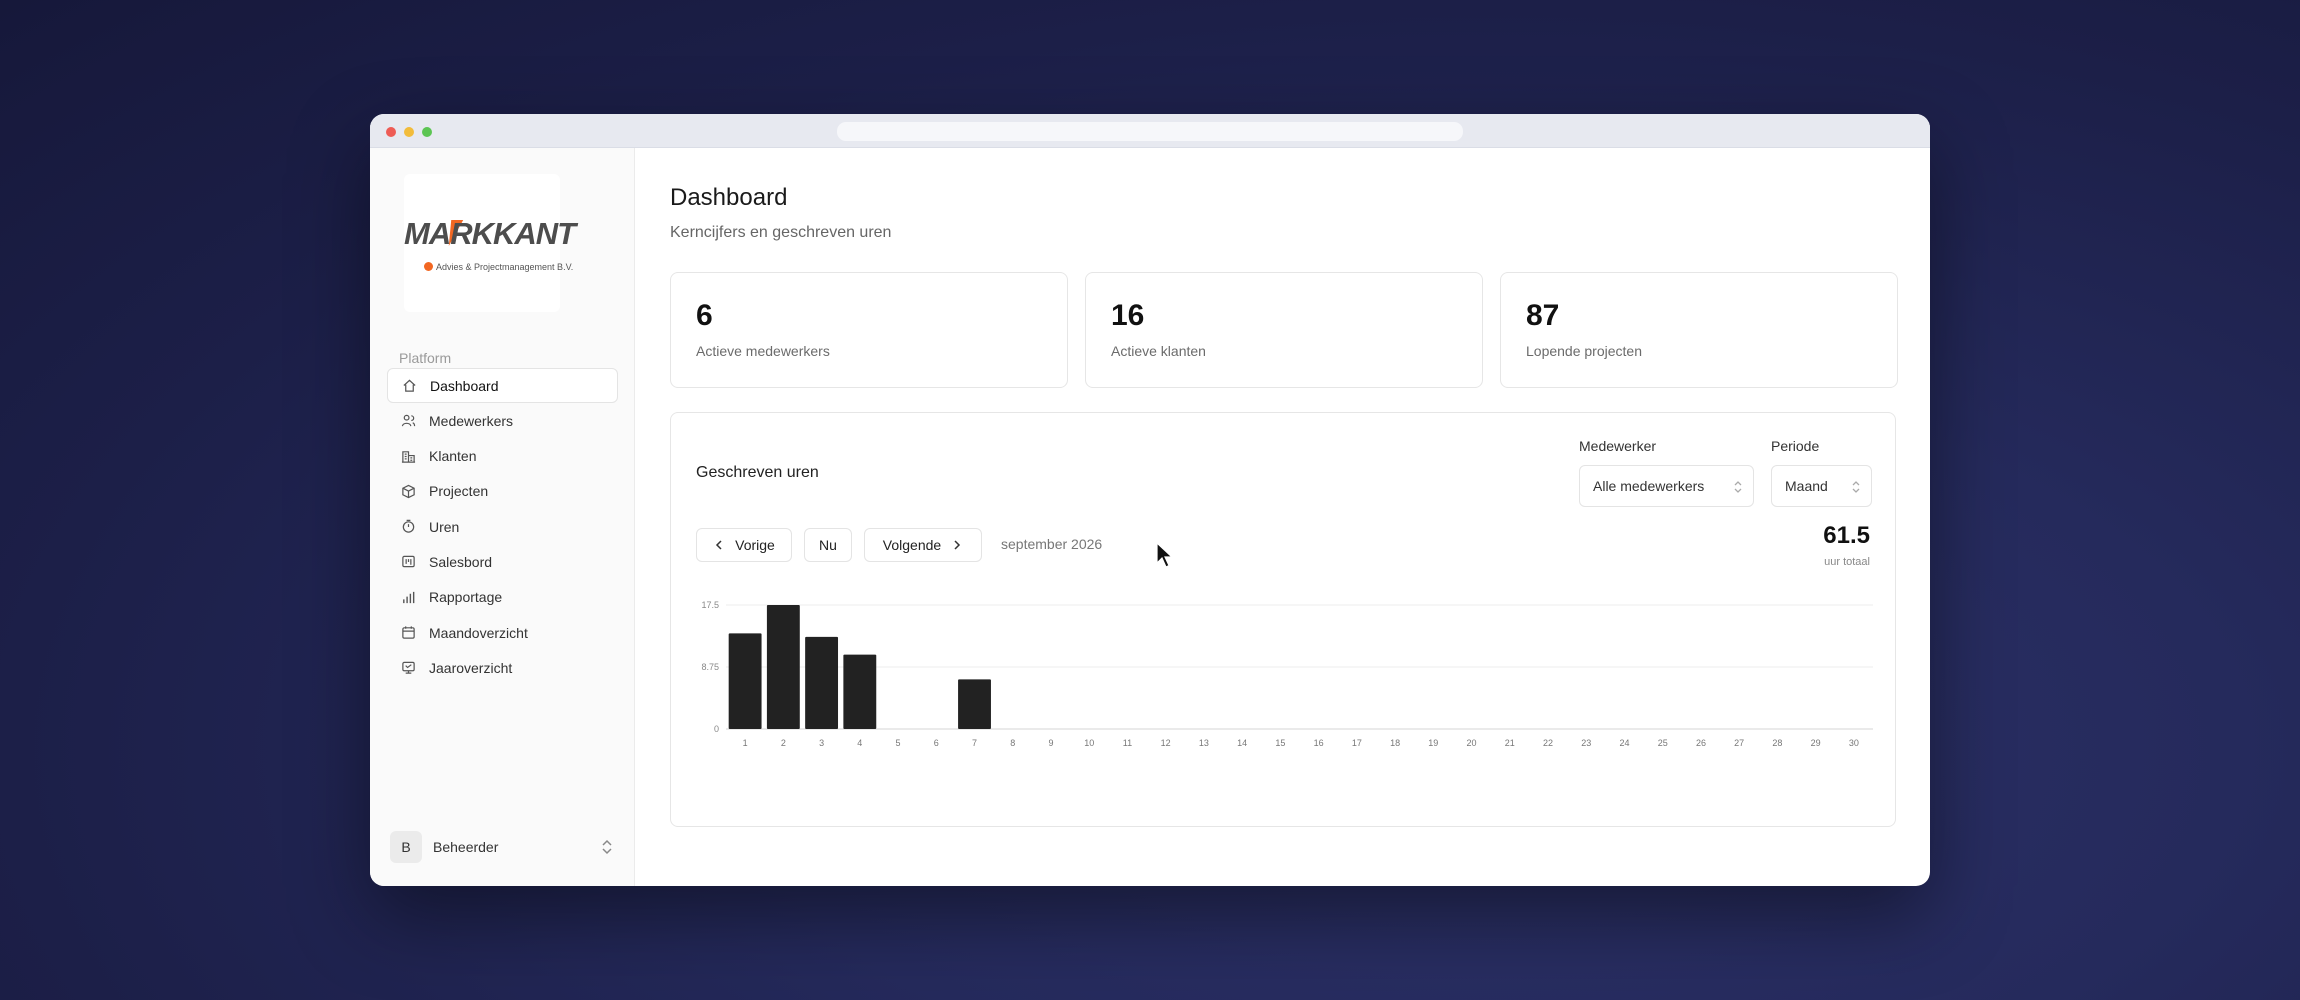  I want to click on x-tick-label: 25, so click(1663, 743).